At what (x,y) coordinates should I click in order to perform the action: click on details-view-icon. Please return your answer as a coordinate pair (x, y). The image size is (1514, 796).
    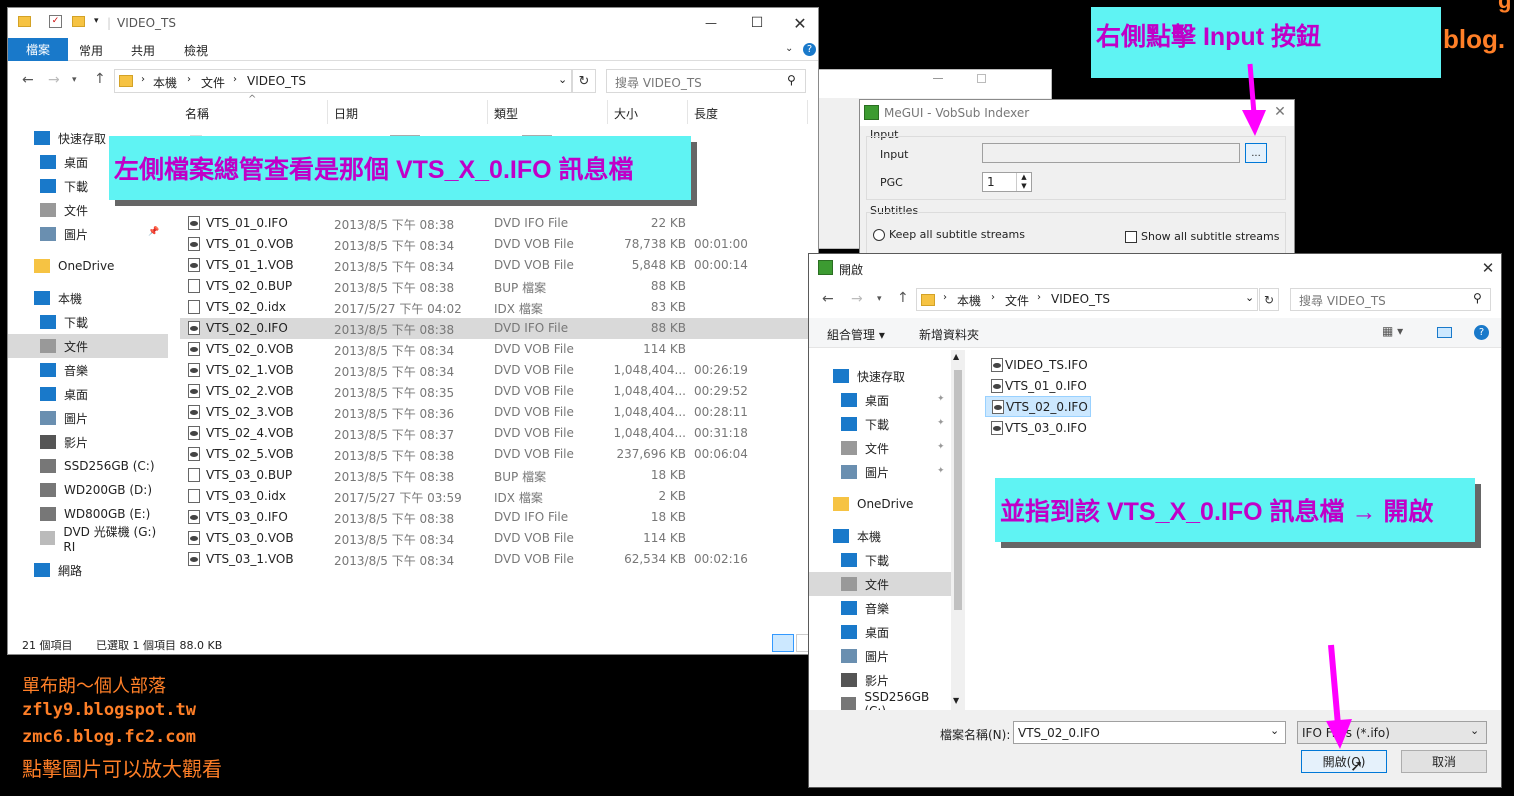
    Looking at the image, I should click on (783, 643).